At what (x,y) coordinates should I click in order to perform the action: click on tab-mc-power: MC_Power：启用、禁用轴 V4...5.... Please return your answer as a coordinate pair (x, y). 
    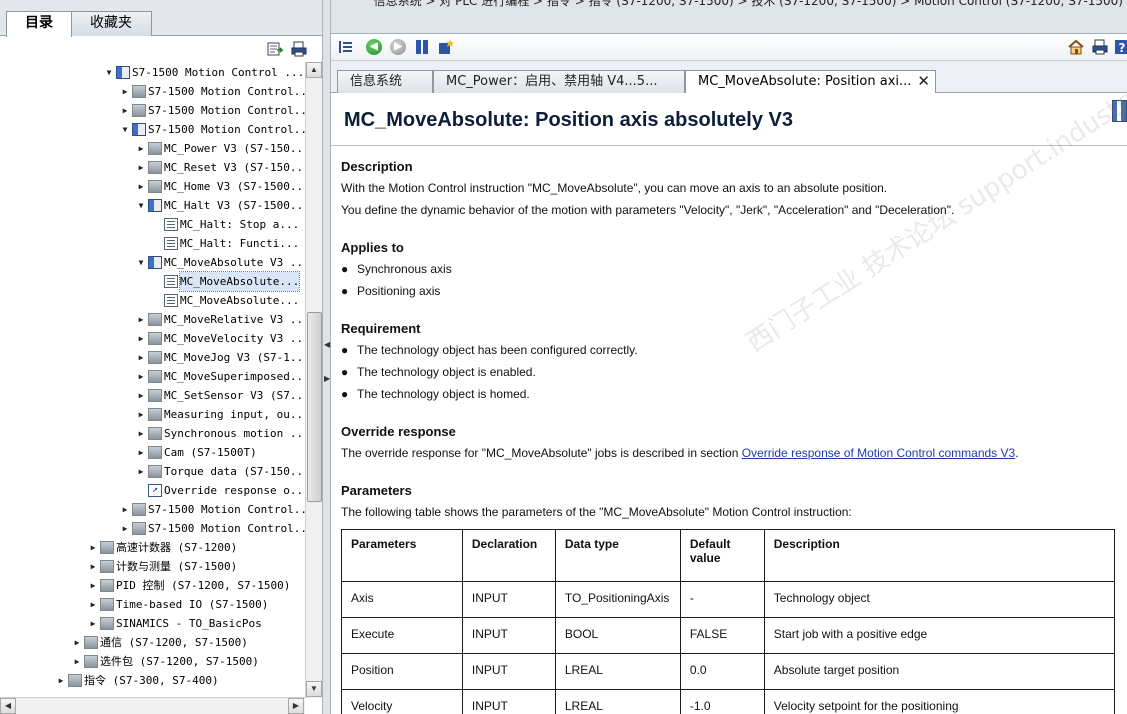
    Looking at the image, I should click on (559, 81).